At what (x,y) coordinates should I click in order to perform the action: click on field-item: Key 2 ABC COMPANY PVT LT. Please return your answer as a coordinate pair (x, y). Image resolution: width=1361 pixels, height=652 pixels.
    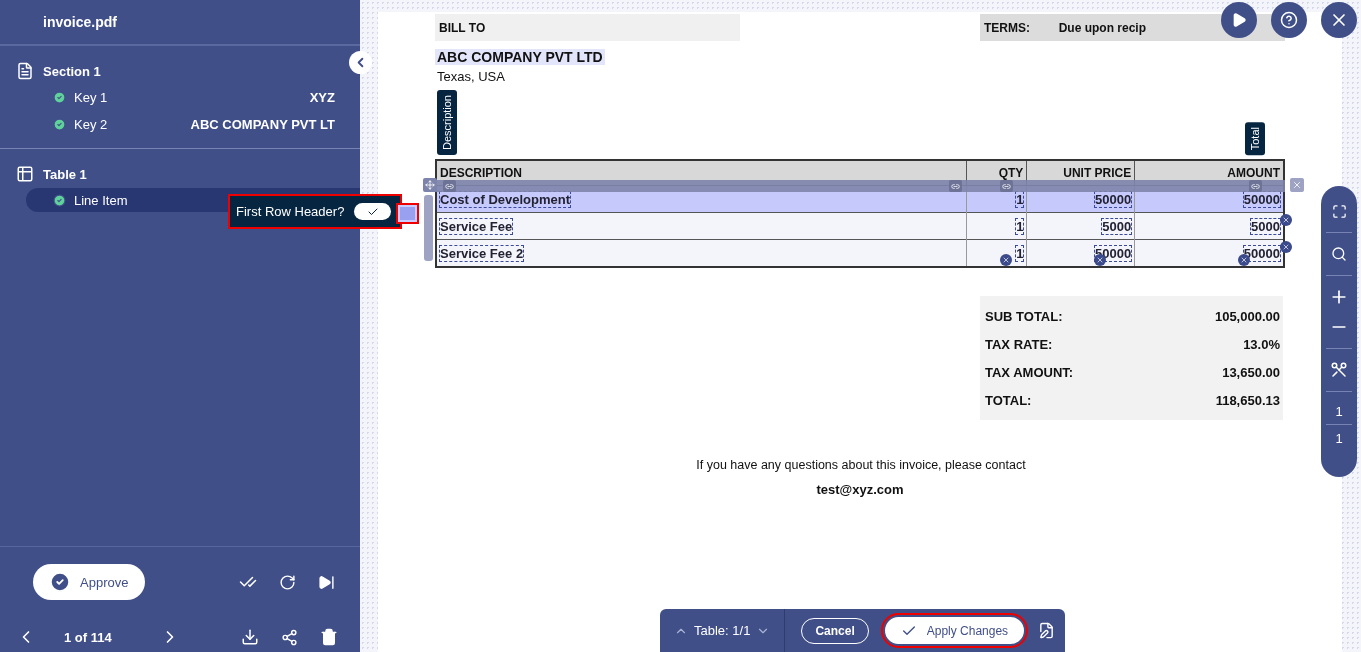
    Looking at the image, I should click on (193, 124).